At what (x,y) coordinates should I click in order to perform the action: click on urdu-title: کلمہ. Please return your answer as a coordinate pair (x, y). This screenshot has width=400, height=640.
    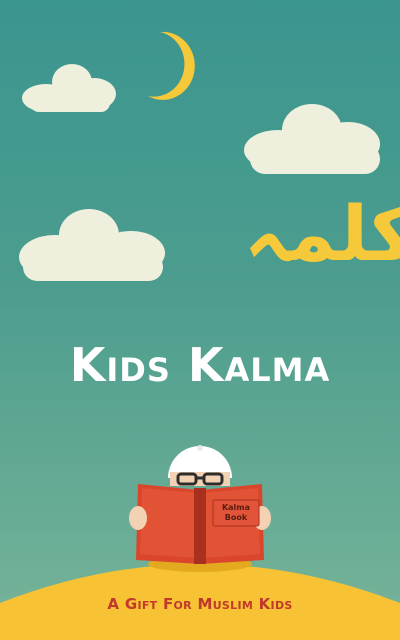
    Looking at the image, I should click on (322, 233).